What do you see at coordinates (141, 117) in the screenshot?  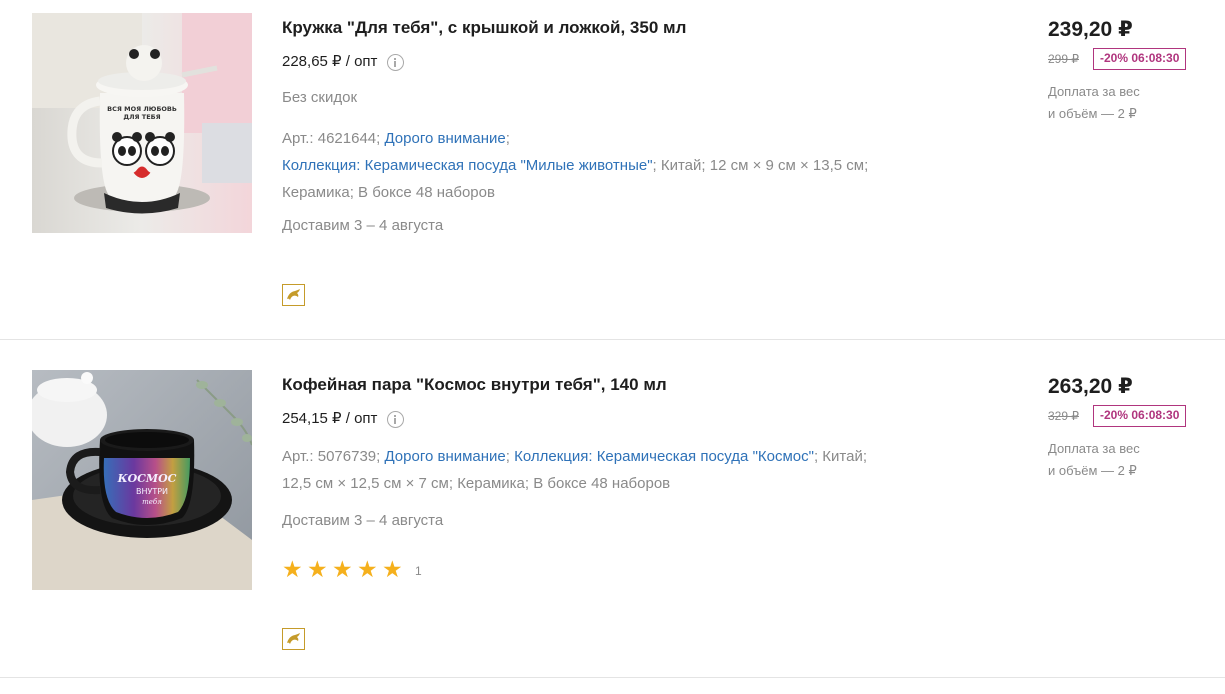 I see `mug-print-text: ДЛЯ ТЕБЯ` at bounding box center [141, 117].